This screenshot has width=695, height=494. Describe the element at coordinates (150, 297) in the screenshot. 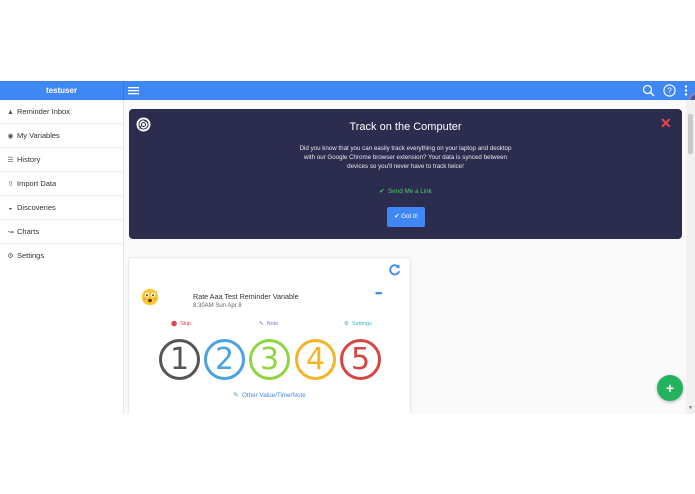

I see `emoji-icon` at that location.